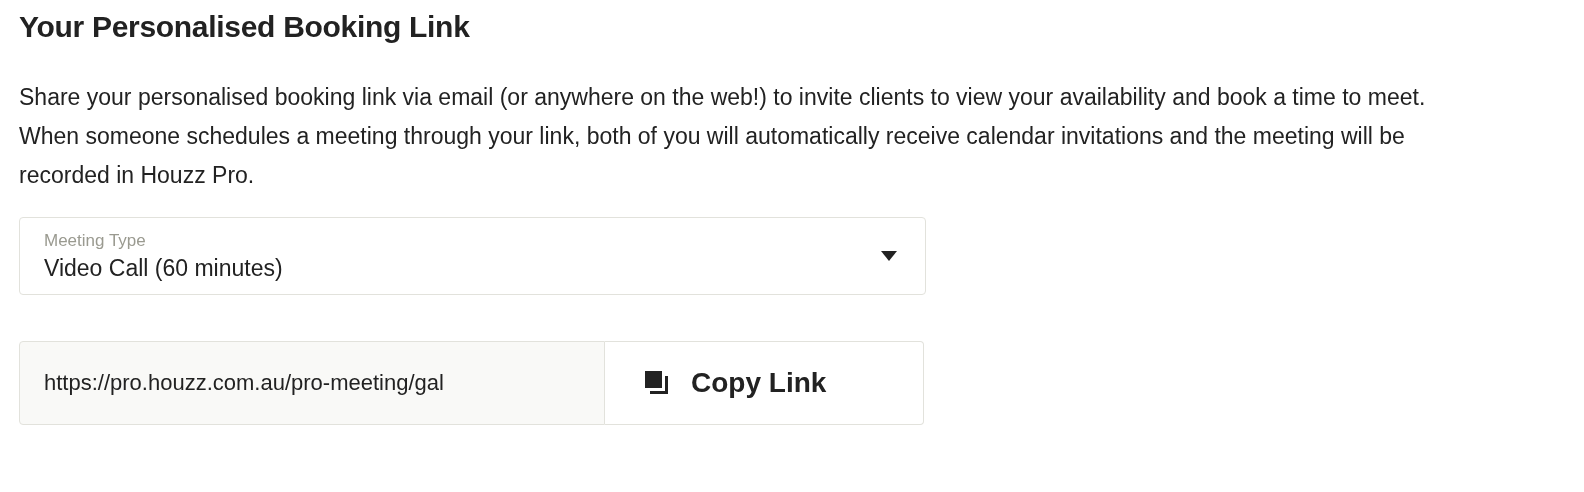  Describe the element at coordinates (312, 383) in the screenshot. I see `link-field: https://pro.houzz.com.au/pro-meeting/gal` at that location.